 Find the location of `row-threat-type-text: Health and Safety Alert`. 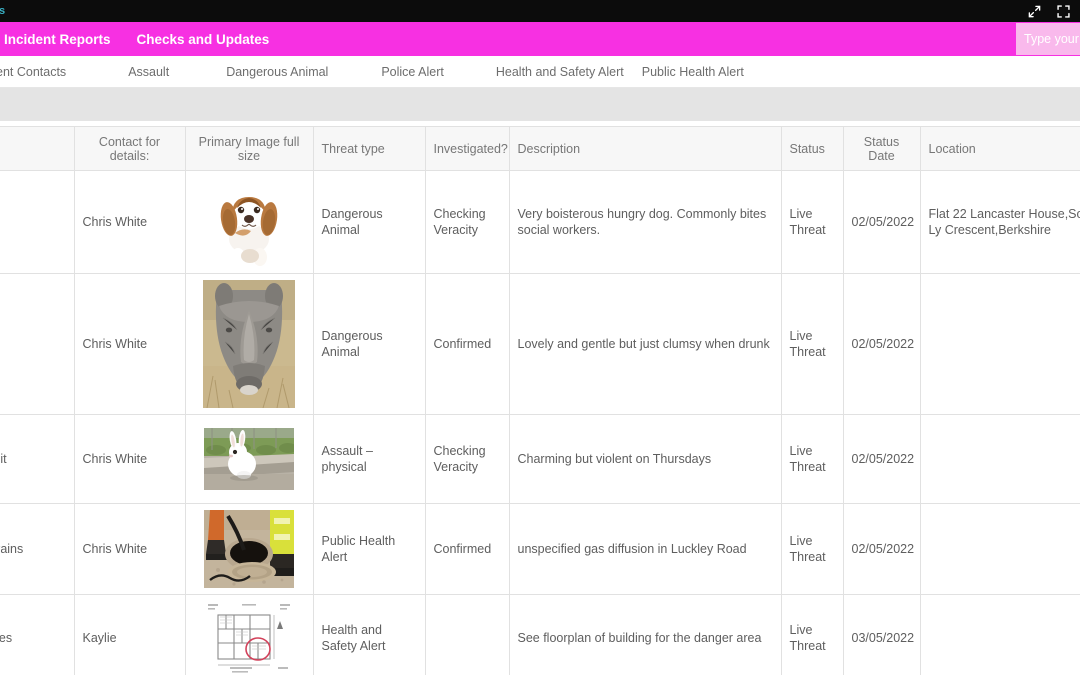

row-threat-type-text: Health and Safety Alert is located at coordinates (353, 638).